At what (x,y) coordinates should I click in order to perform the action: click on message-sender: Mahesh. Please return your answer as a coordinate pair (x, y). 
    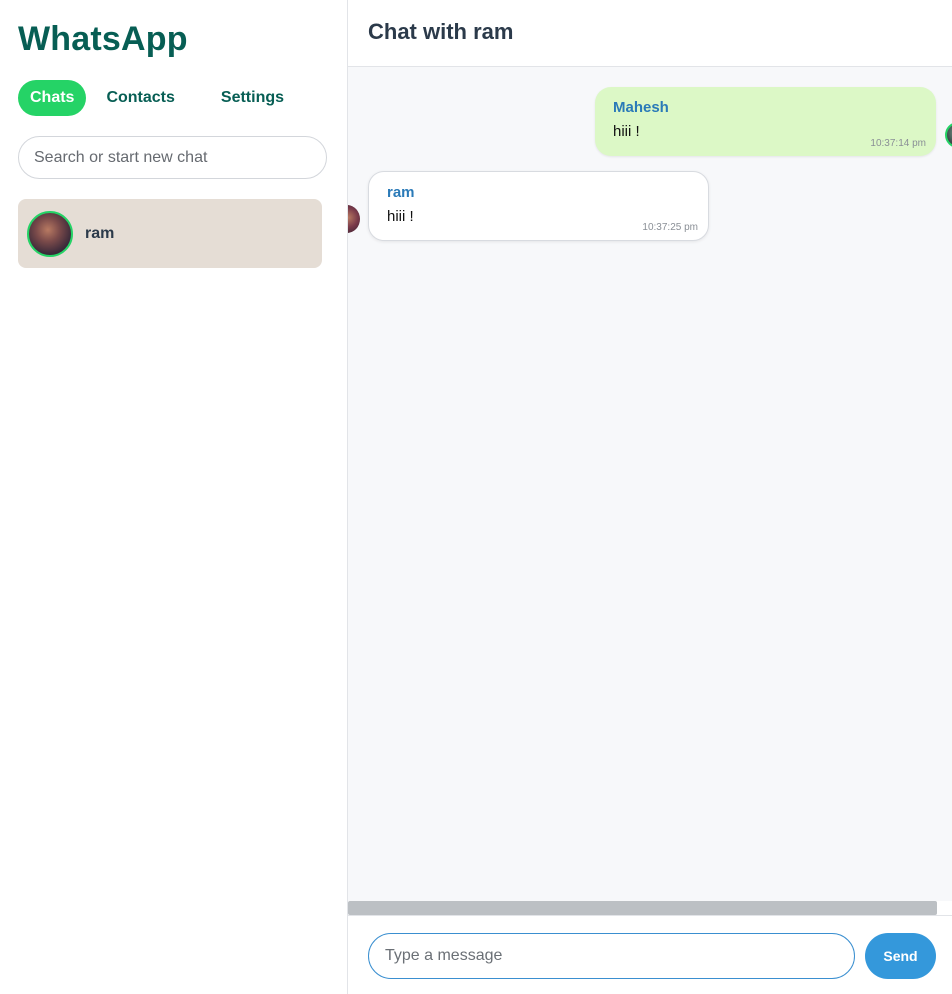
    Looking at the image, I should click on (641, 107).